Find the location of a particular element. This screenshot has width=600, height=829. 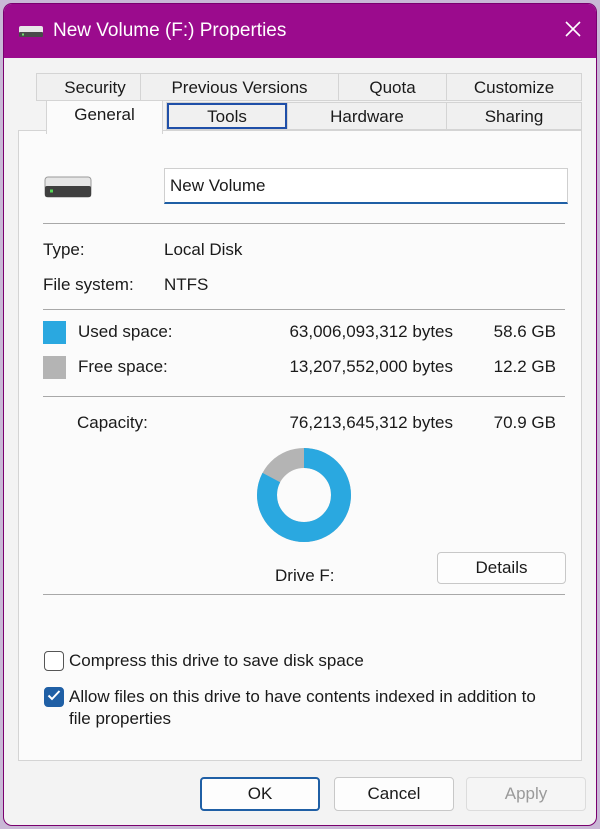

capacity-bytes: 76,213,645,312 bytes is located at coordinates (371, 422).